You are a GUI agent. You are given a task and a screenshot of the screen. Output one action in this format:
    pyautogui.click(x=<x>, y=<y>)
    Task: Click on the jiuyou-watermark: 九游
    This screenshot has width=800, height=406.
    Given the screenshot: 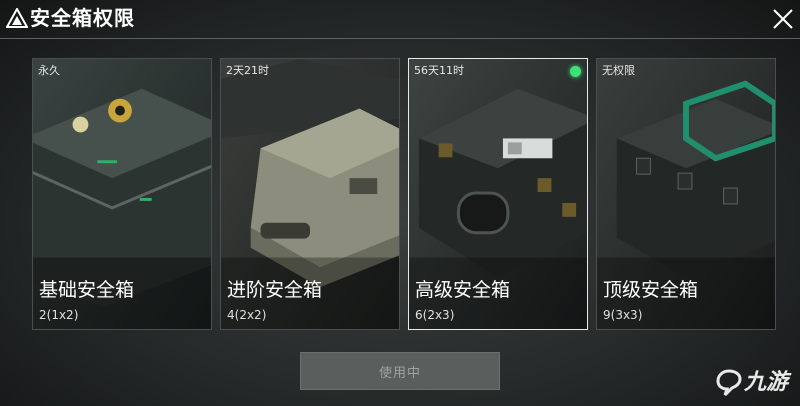 What is the action you would take?
    pyautogui.click(x=755, y=384)
    